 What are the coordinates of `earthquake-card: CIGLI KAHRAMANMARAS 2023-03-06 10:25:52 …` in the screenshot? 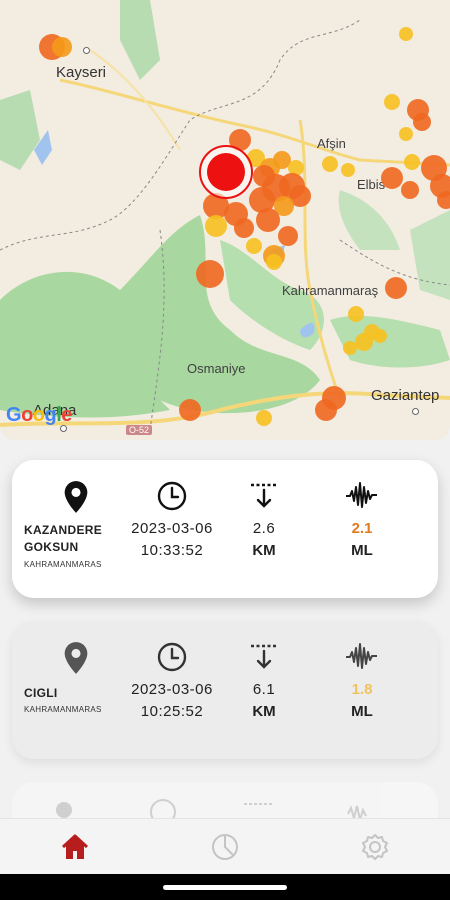 It's located at (225, 690).